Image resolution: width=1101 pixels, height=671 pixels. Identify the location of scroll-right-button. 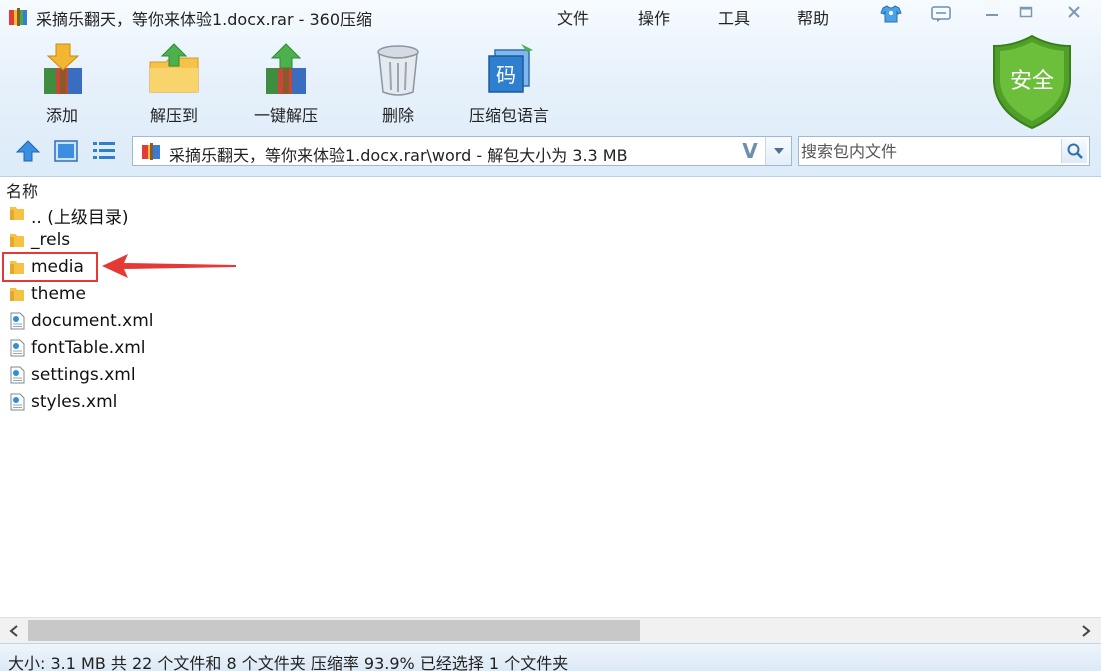
(1086, 631).